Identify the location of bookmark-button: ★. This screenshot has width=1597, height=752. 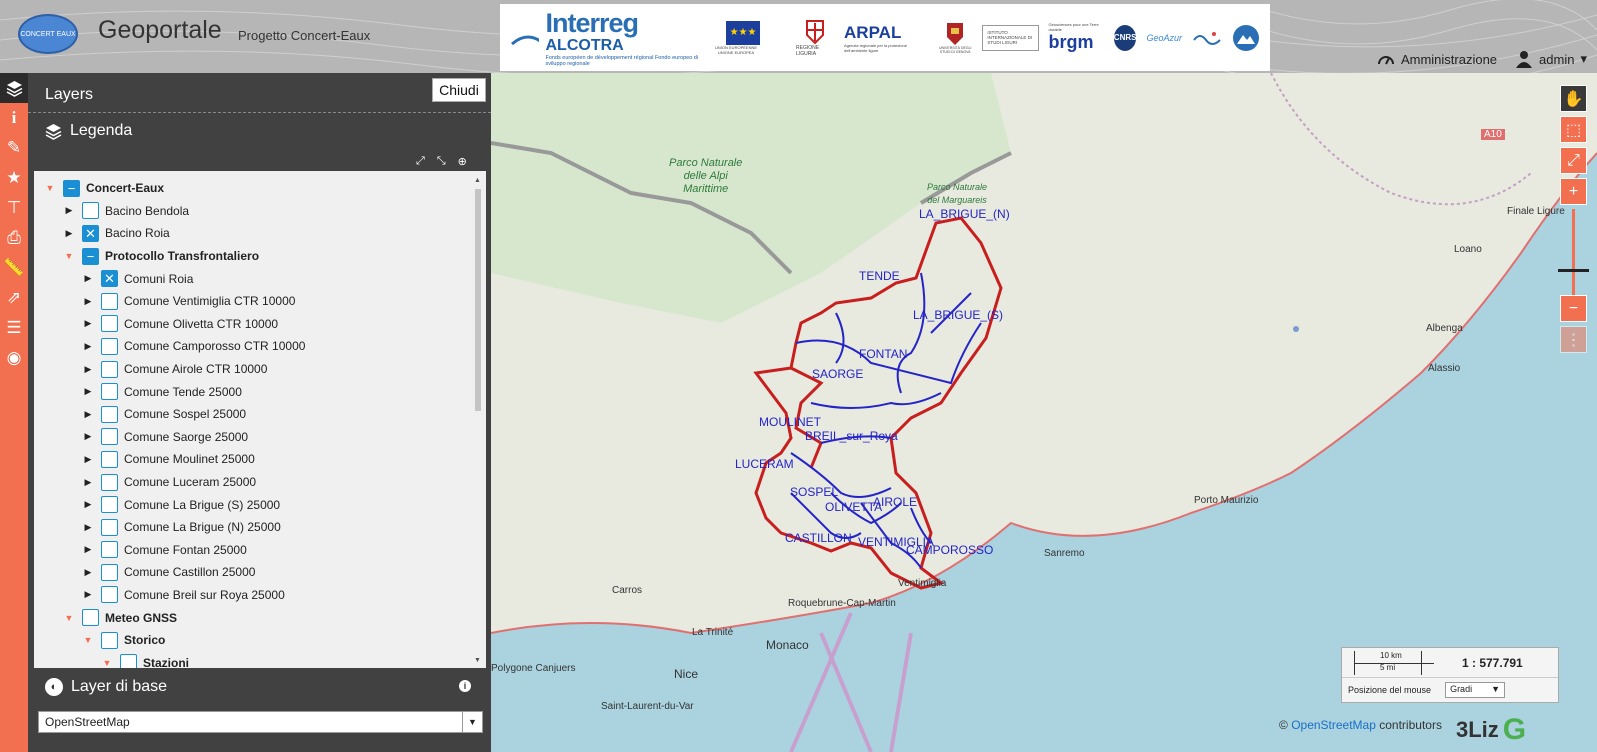
(14, 178).